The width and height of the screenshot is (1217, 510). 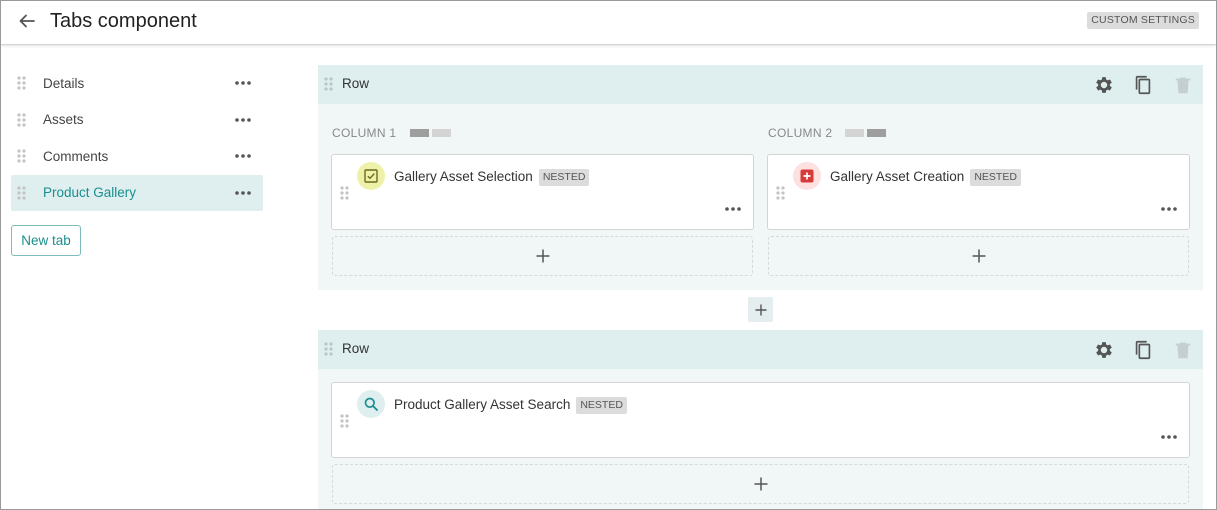 What do you see at coordinates (371, 404) in the screenshot?
I see `search-icon` at bounding box center [371, 404].